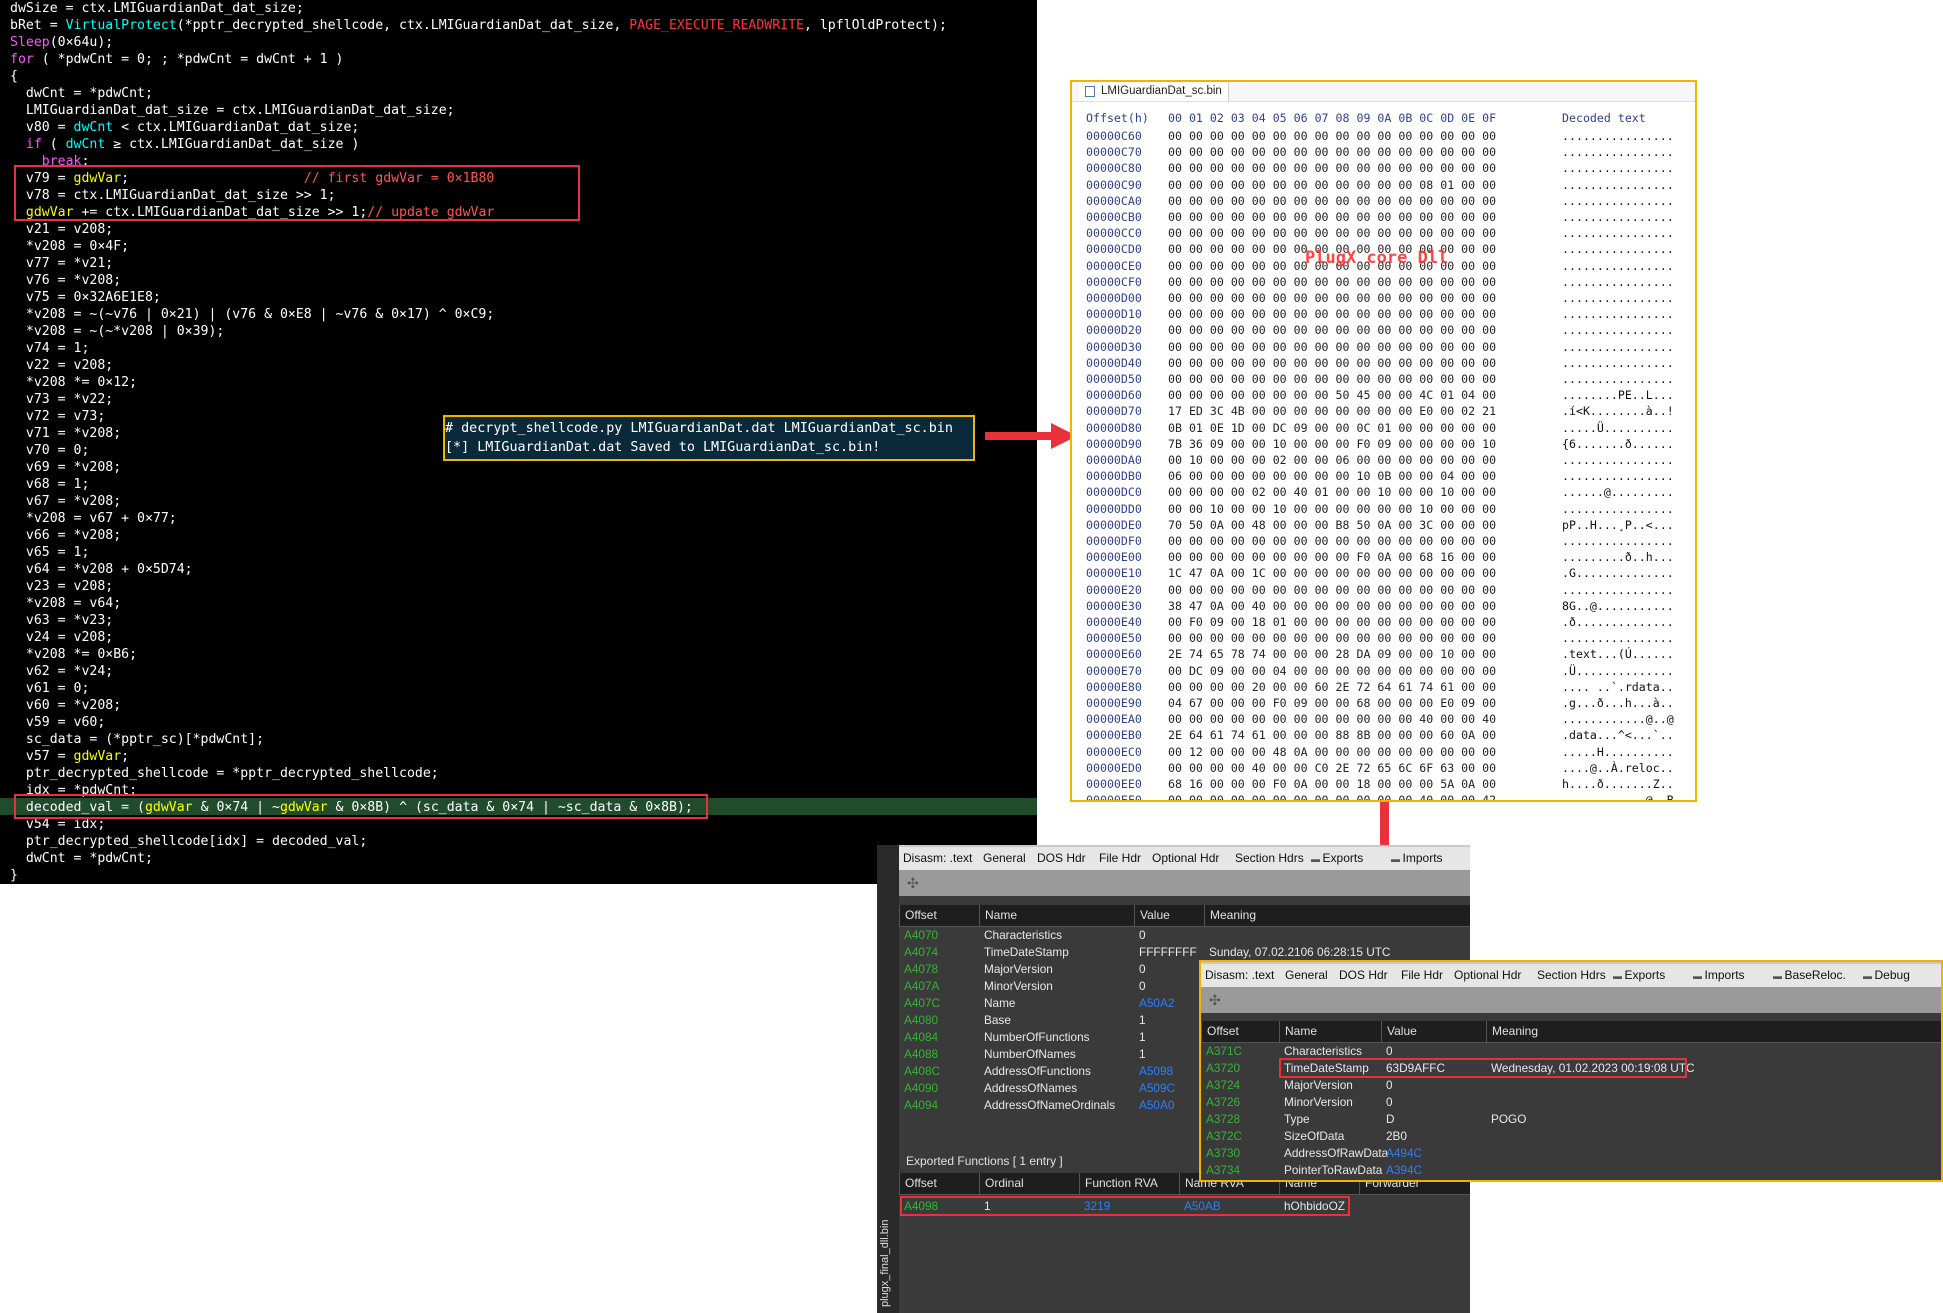 The width and height of the screenshot is (1943, 1313). I want to click on table-cell: A3728, so click(1223, 1119).